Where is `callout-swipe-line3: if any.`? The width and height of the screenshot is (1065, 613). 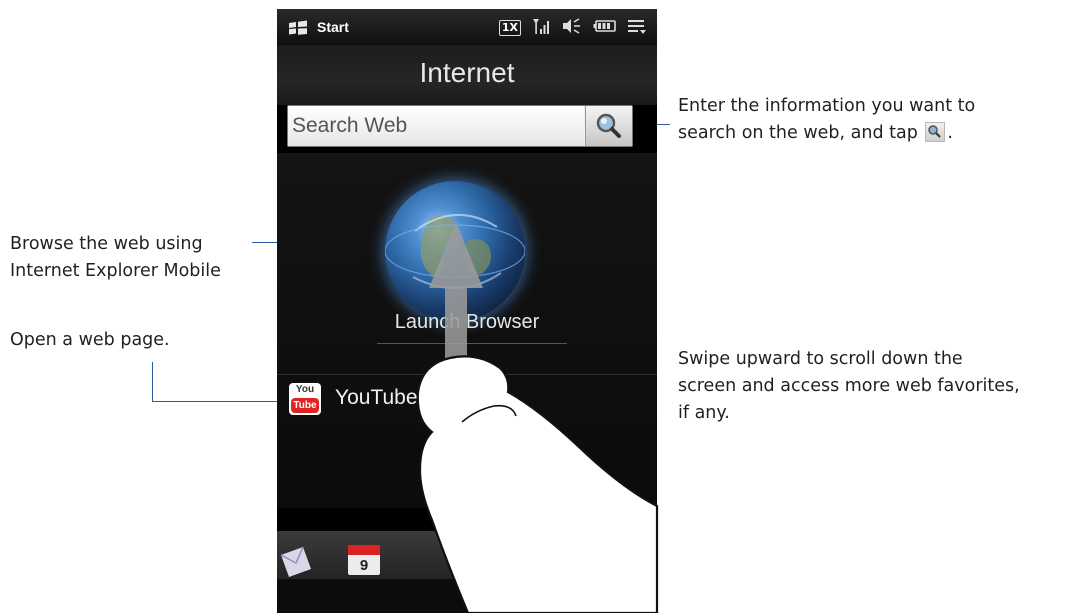 callout-swipe-line3: if any. is located at coordinates (704, 413).